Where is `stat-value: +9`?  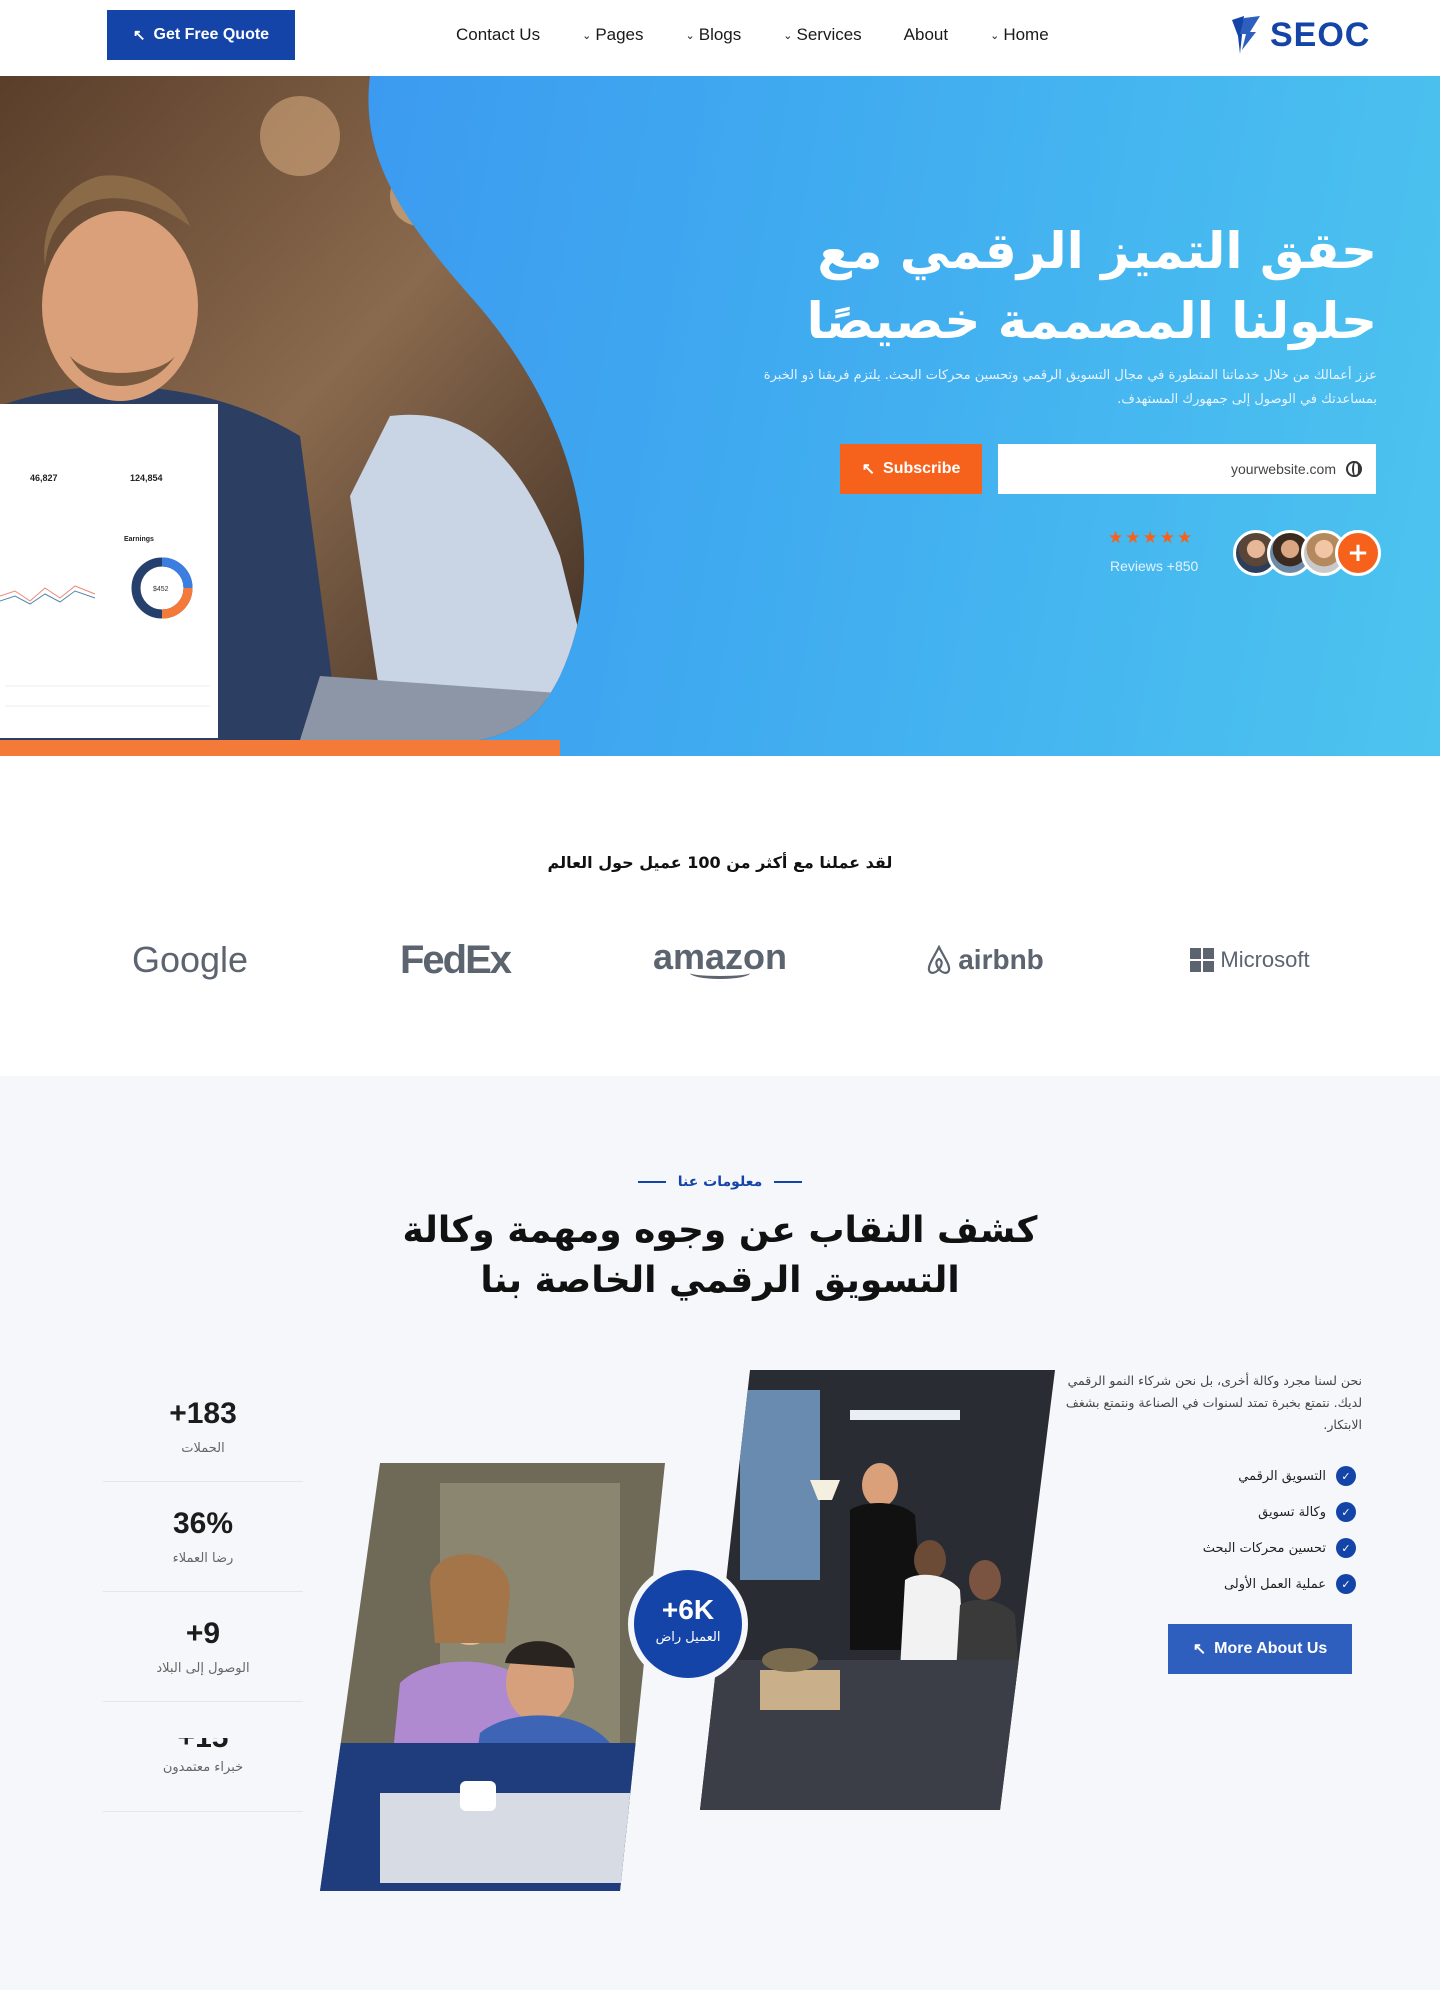
stat-value: +9 is located at coordinates (203, 1633).